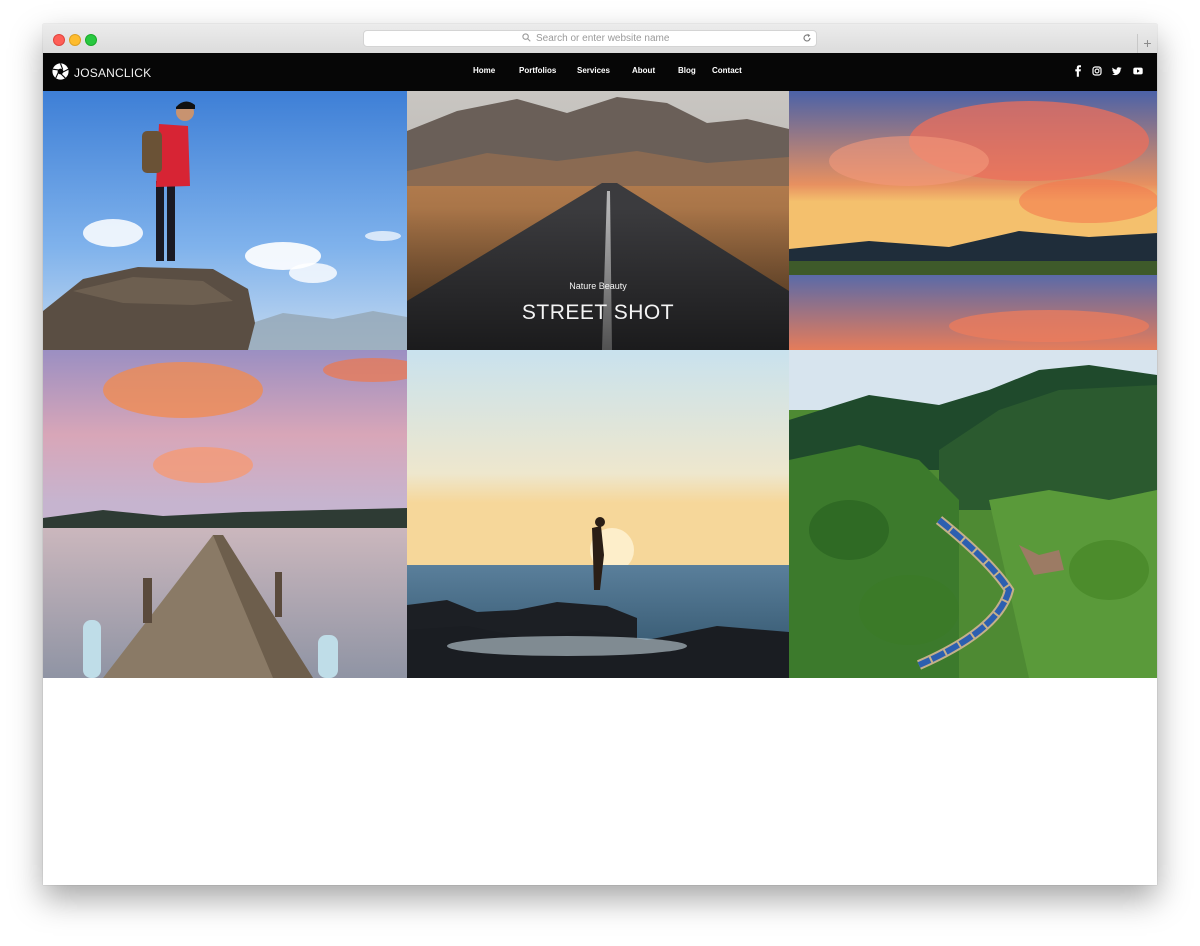  What do you see at coordinates (643, 70) in the screenshot?
I see `nav-about: About` at bounding box center [643, 70].